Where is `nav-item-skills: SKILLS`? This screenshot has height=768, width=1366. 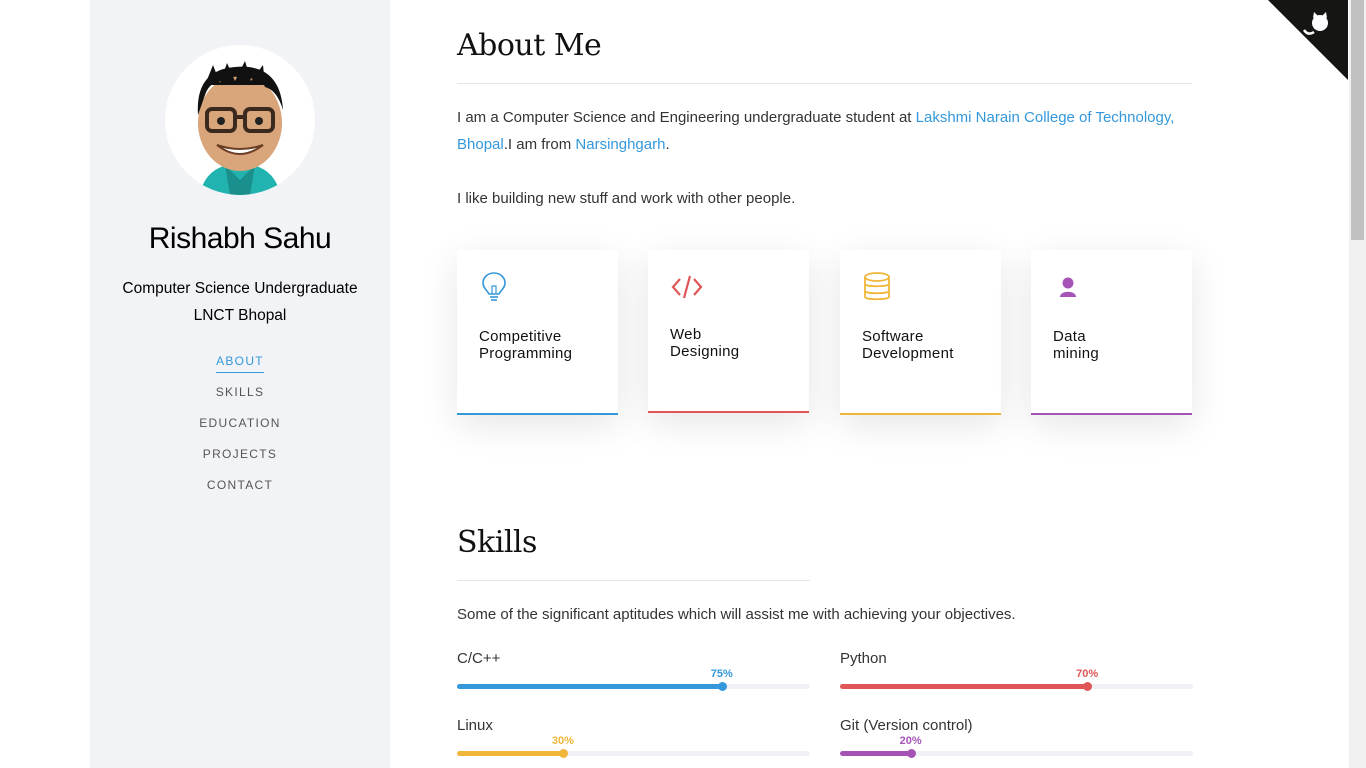 nav-item-skills: SKILLS is located at coordinates (240, 399).